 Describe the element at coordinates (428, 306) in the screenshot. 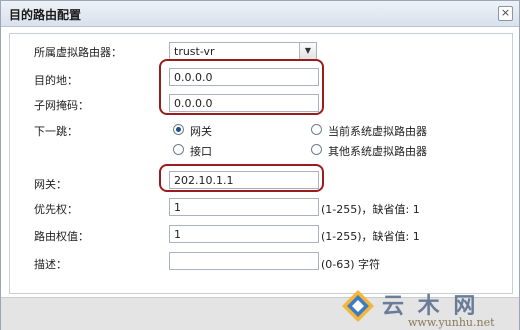

I see `watermark: 云 木 网 www.yunhu.net` at that location.